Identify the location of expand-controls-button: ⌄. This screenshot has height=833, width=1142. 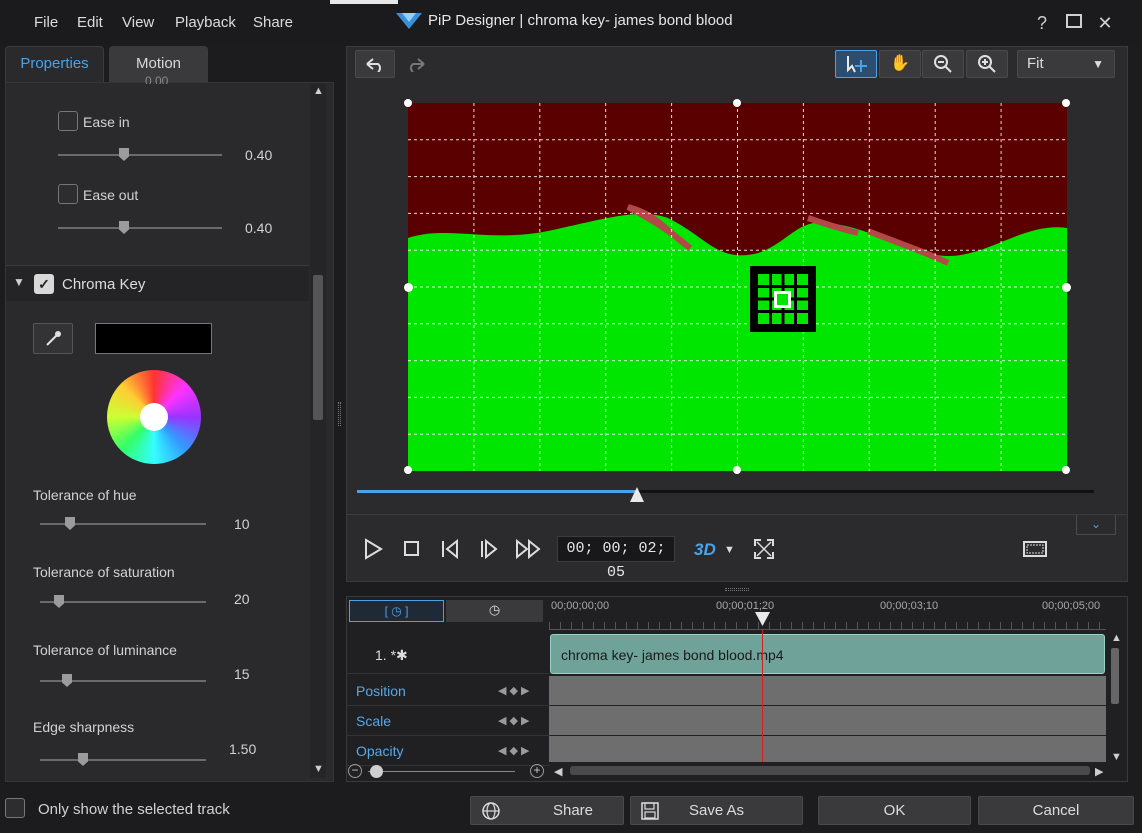
(1096, 525).